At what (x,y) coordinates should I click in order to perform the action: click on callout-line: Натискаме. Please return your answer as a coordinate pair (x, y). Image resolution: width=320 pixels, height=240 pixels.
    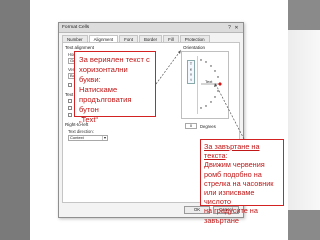
    Looking at the image, I should click on (98, 89).